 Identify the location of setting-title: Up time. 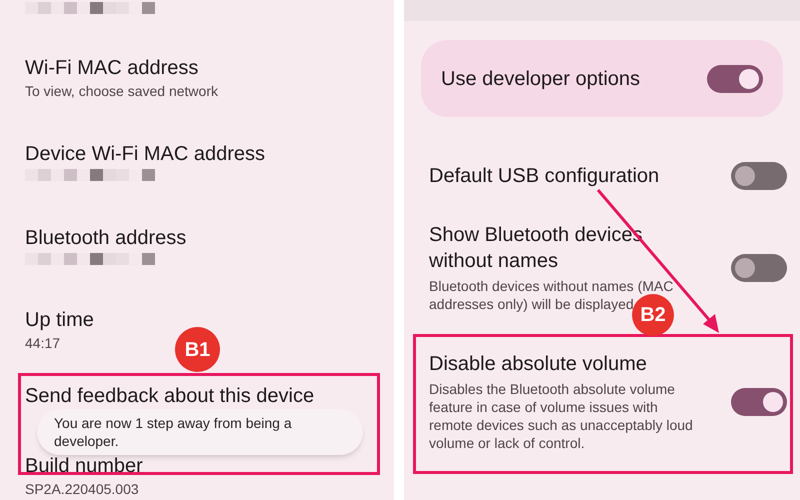
(59, 320).